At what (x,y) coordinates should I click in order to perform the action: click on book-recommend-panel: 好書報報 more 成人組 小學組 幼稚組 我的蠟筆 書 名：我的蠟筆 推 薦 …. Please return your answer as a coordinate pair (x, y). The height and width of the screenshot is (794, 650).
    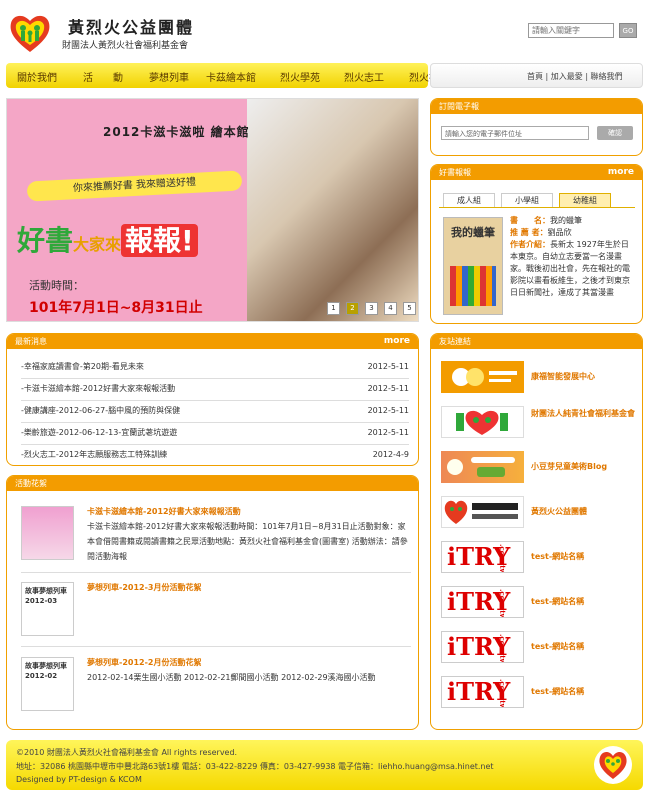
    Looking at the image, I should click on (536, 244).